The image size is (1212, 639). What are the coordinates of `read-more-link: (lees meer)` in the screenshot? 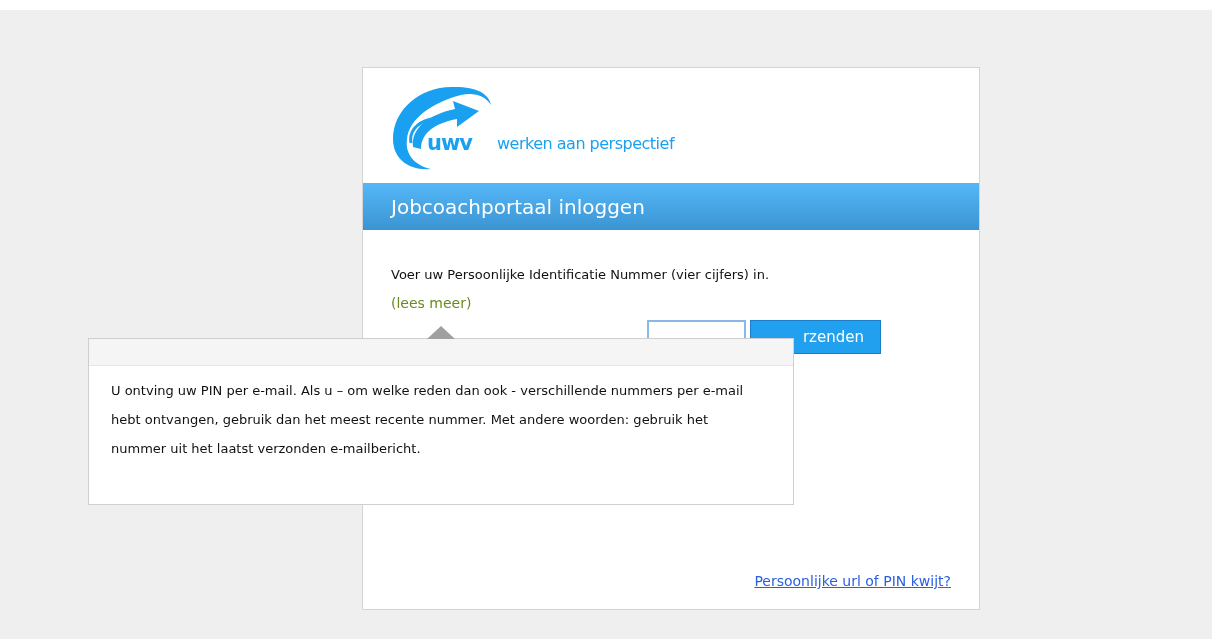 It's located at (431, 303).